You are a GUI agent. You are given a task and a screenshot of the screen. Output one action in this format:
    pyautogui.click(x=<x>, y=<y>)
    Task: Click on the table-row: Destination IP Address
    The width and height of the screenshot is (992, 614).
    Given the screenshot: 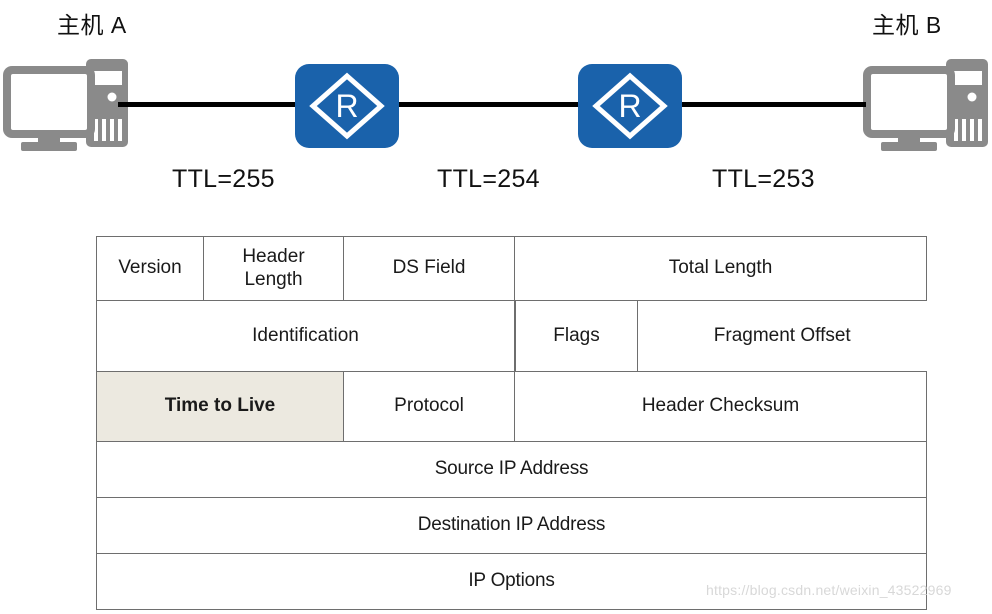 What is the action you would take?
    pyautogui.click(x=511, y=525)
    